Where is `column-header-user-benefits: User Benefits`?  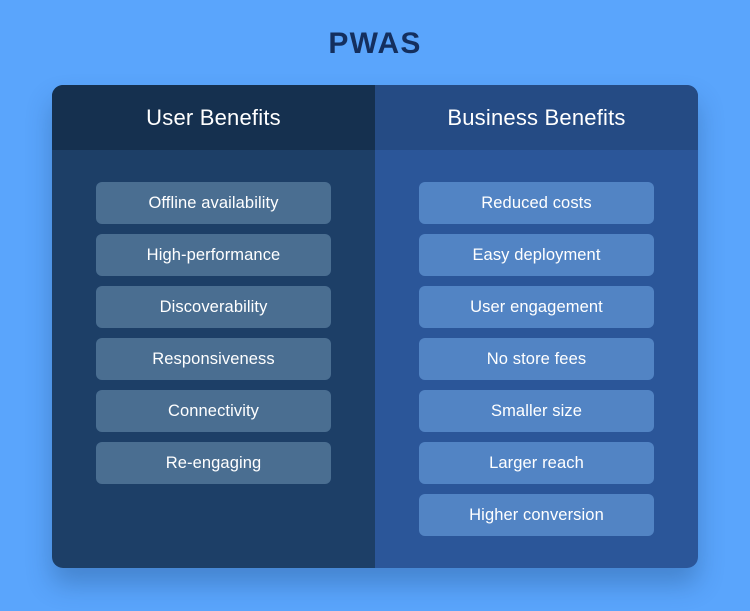
column-header-user-benefits: User Benefits is located at coordinates (213, 117).